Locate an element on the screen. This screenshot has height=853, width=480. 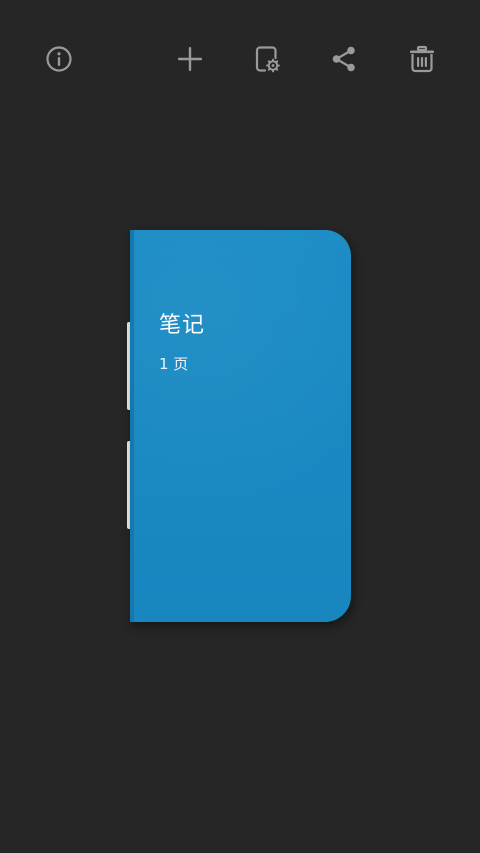
info-icon is located at coordinates (59, 59).